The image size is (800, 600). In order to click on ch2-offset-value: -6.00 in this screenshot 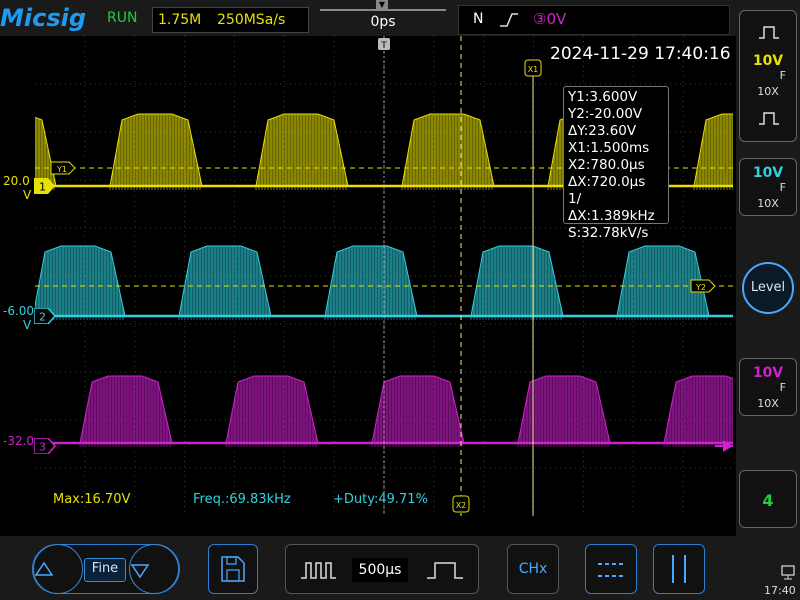, I will do `click(19, 311)`.